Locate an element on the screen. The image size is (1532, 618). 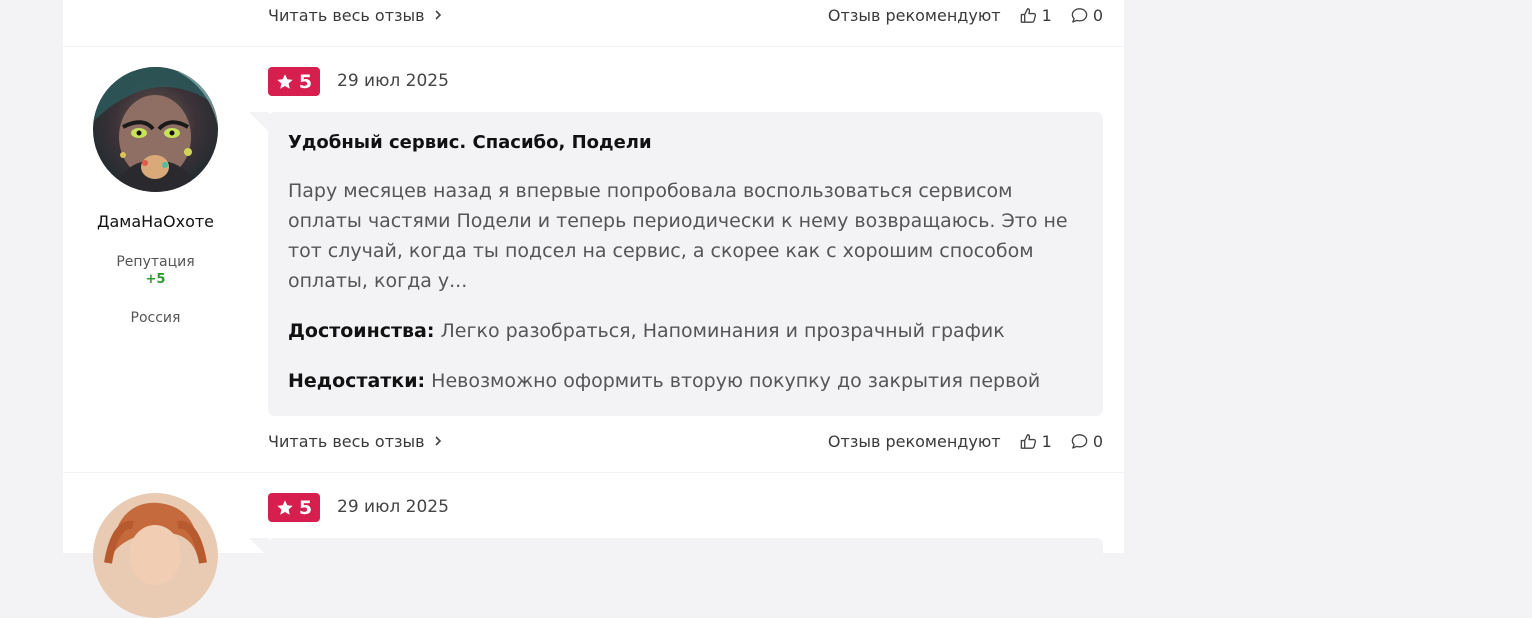
review-bubble is located at coordinates (685, 558).